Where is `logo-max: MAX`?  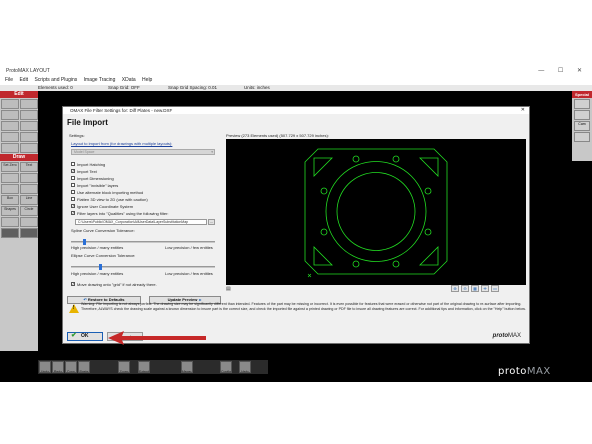 logo-max: MAX is located at coordinates (538, 371).